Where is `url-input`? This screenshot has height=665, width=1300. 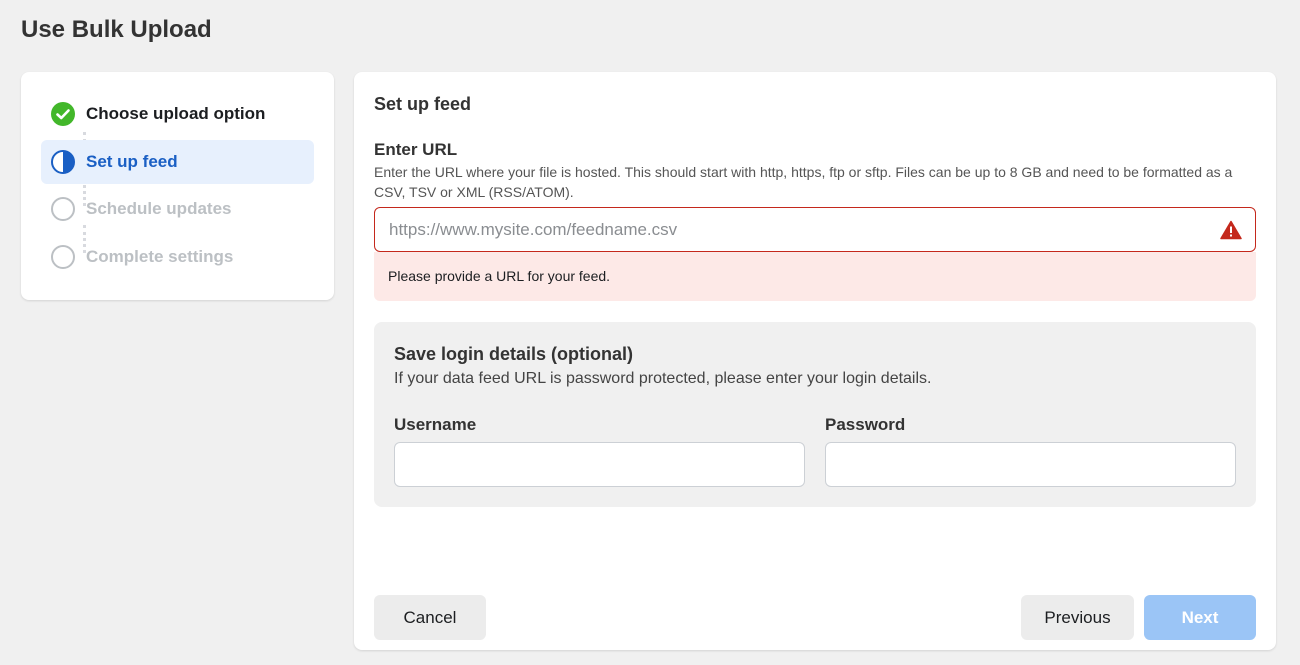
url-input is located at coordinates (815, 229).